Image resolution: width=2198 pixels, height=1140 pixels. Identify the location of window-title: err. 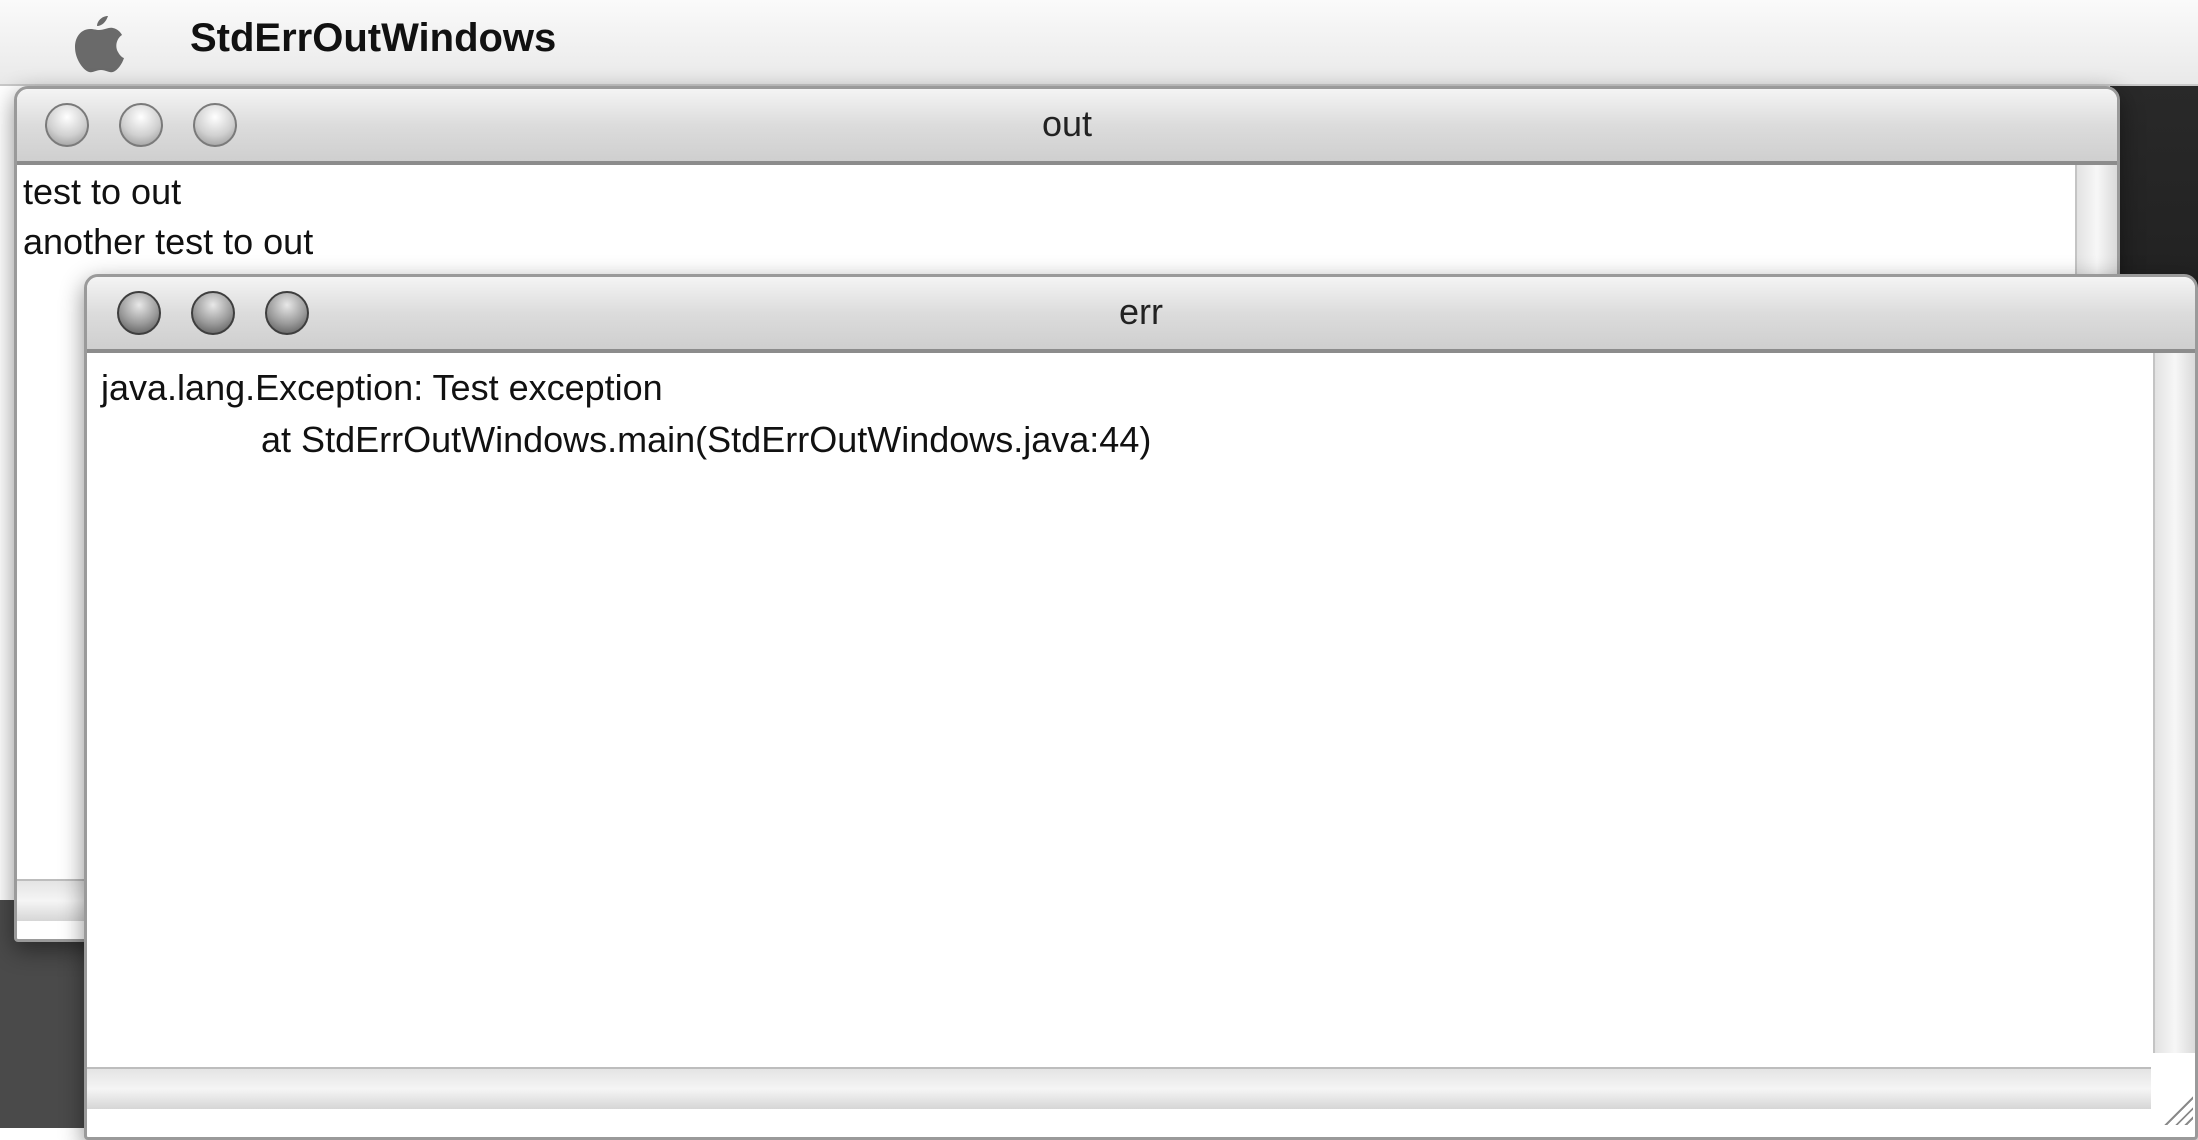
(1141, 311).